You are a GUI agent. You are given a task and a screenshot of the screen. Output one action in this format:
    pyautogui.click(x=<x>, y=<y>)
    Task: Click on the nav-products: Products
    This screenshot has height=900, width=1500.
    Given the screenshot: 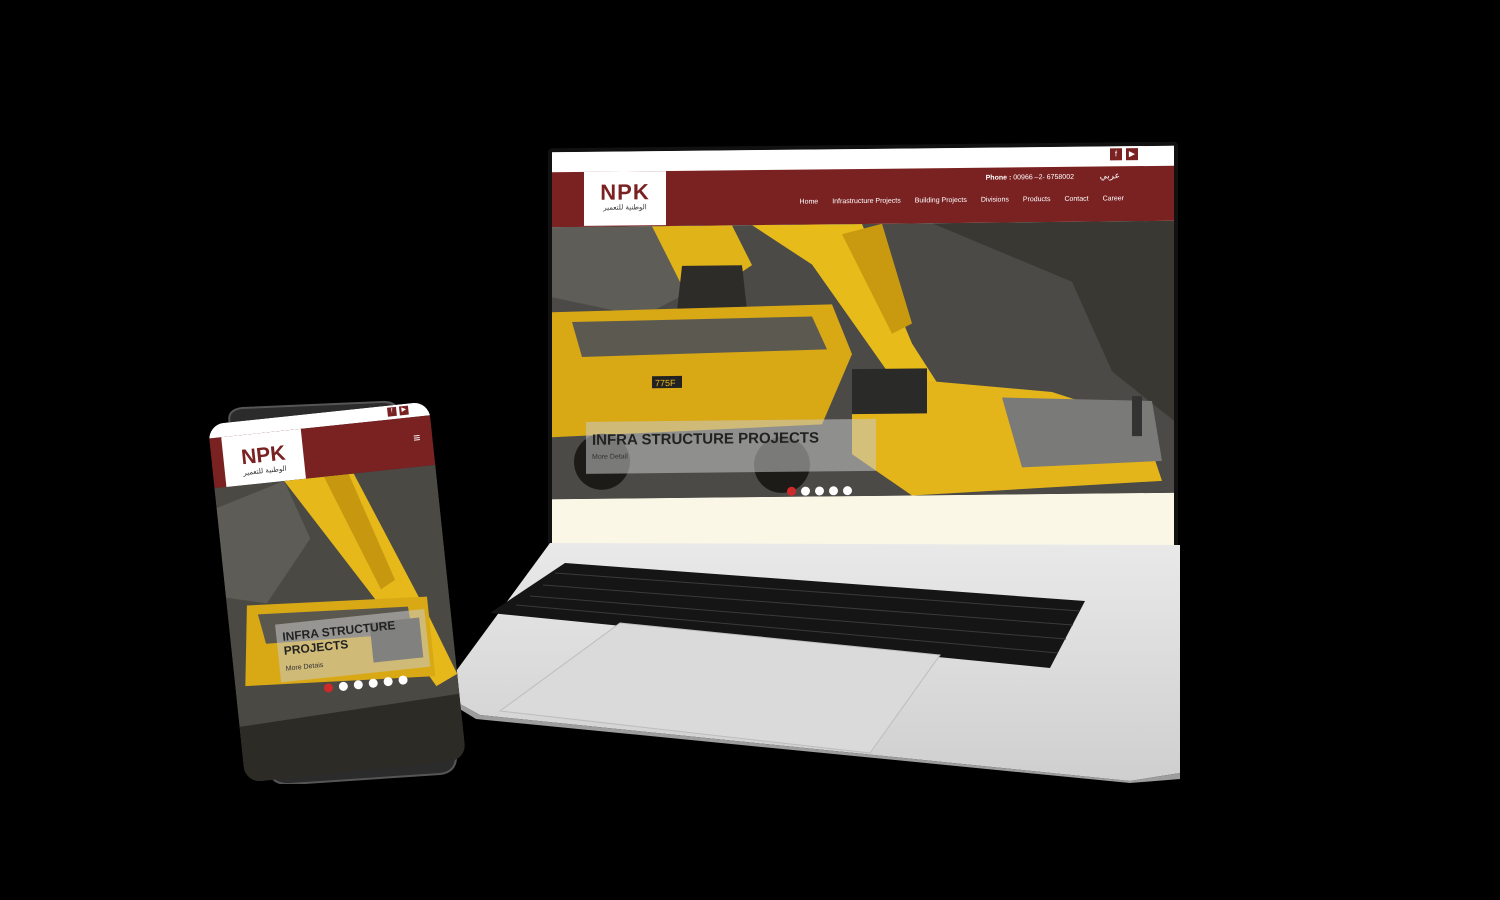 What is the action you would take?
    pyautogui.click(x=1037, y=199)
    